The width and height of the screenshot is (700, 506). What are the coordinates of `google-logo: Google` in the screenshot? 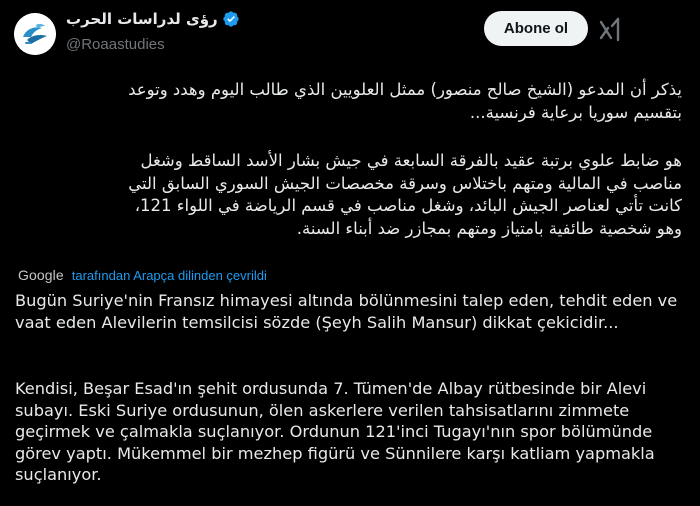 It's located at (41, 275).